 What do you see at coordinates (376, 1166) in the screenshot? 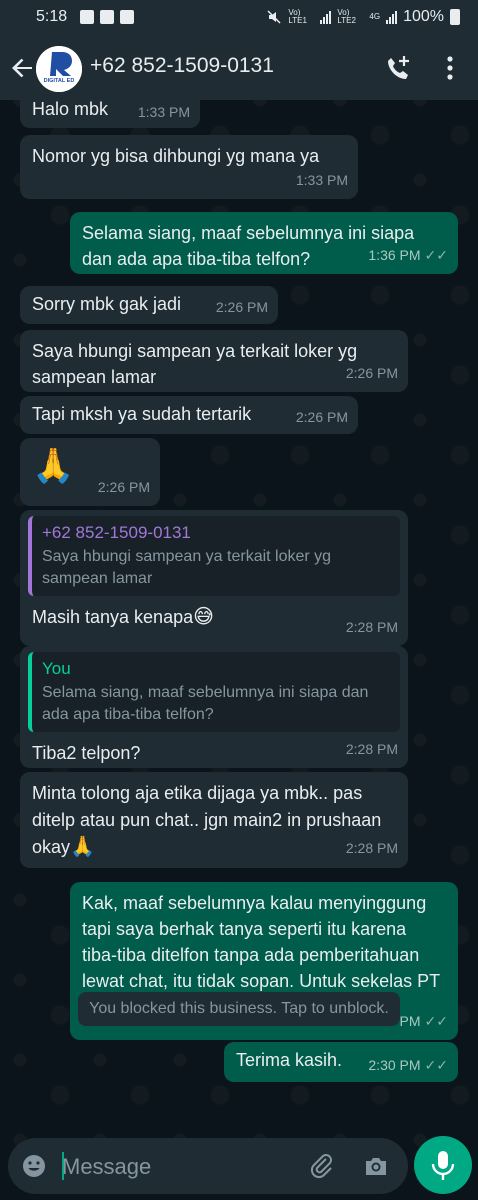
I see `camera-icon` at bounding box center [376, 1166].